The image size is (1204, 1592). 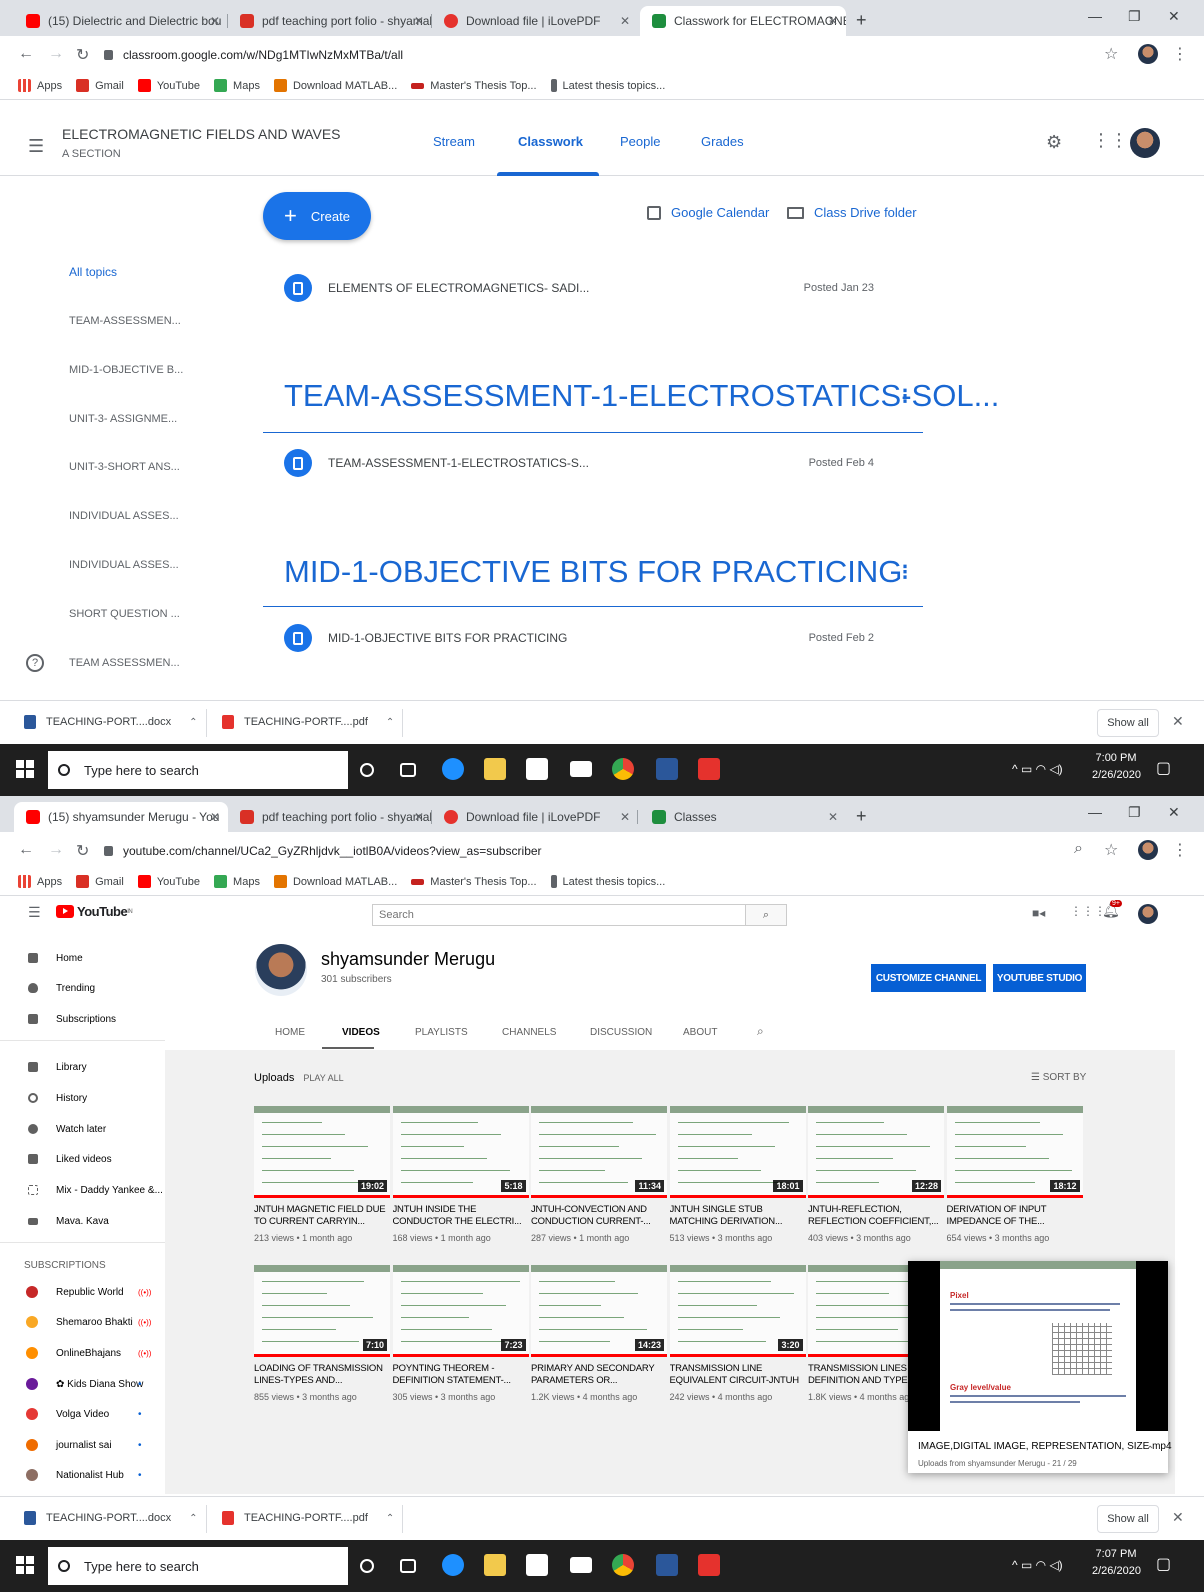 I want to click on help-icon: ?, so click(x=35, y=663).